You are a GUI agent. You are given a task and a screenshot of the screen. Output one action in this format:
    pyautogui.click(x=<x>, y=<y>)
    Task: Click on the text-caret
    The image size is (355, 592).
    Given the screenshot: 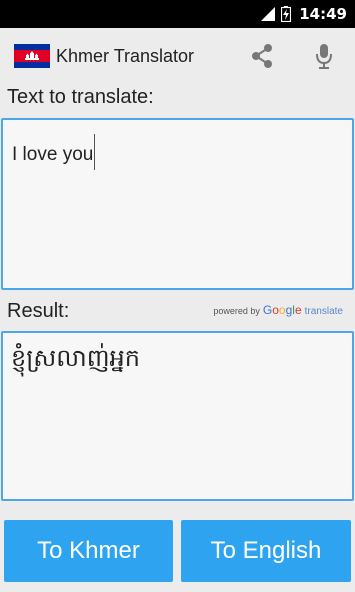 What is the action you would take?
    pyautogui.click(x=95, y=152)
    